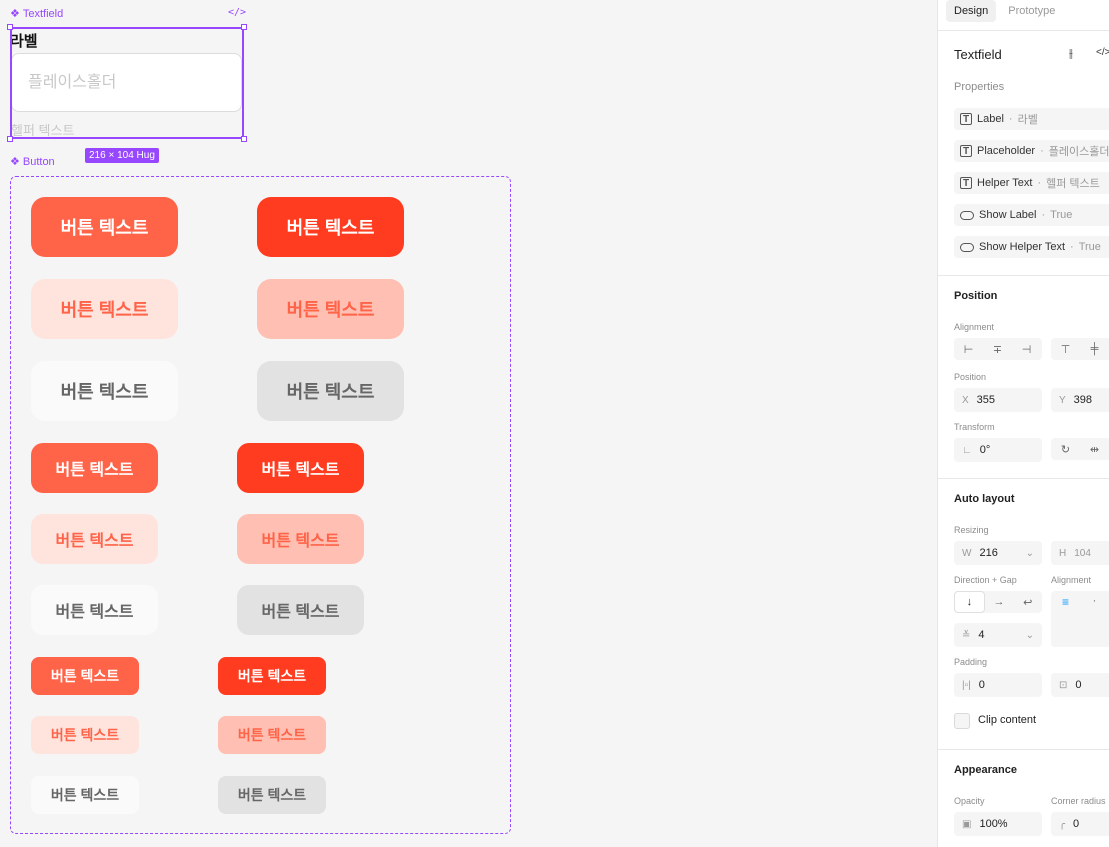 This screenshot has width=1109, height=847. I want to click on position-section-title: Position, so click(976, 296).